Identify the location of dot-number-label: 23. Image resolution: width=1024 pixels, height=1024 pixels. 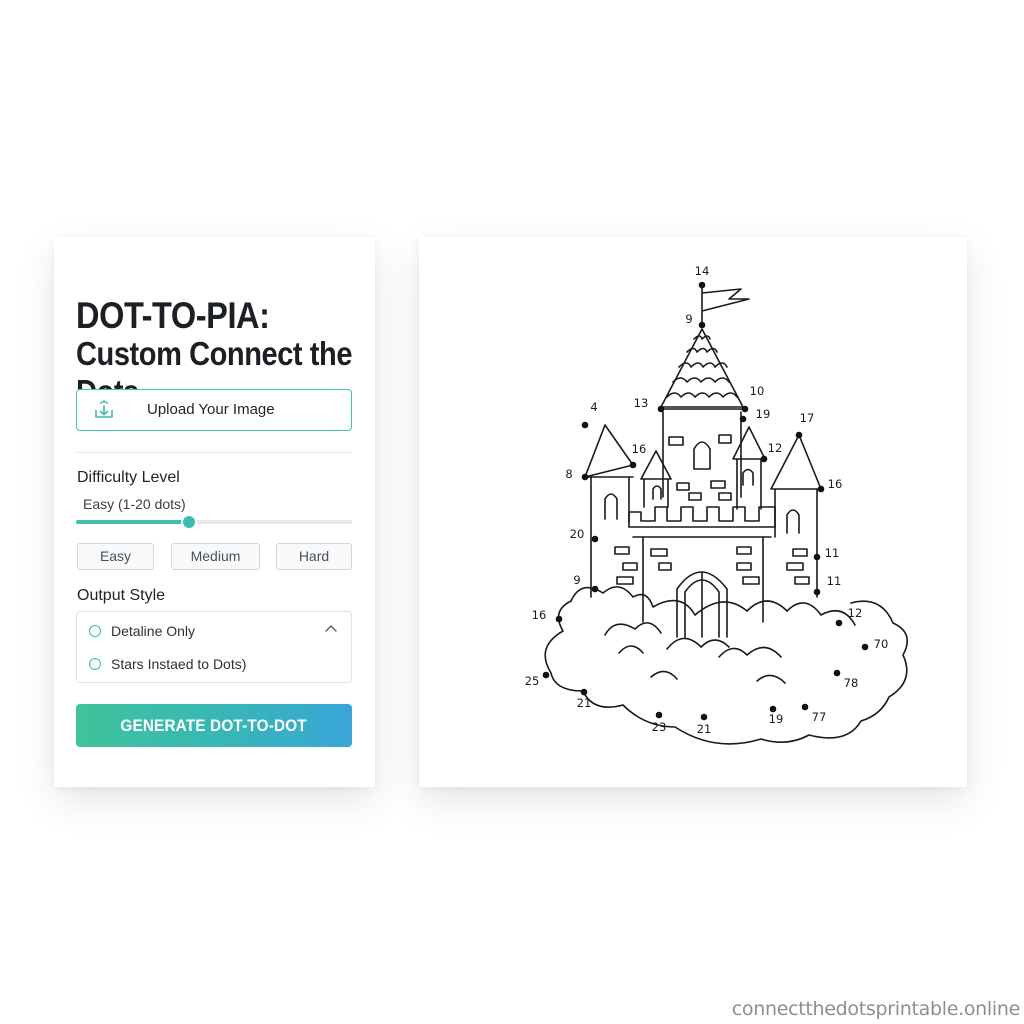
(659, 727).